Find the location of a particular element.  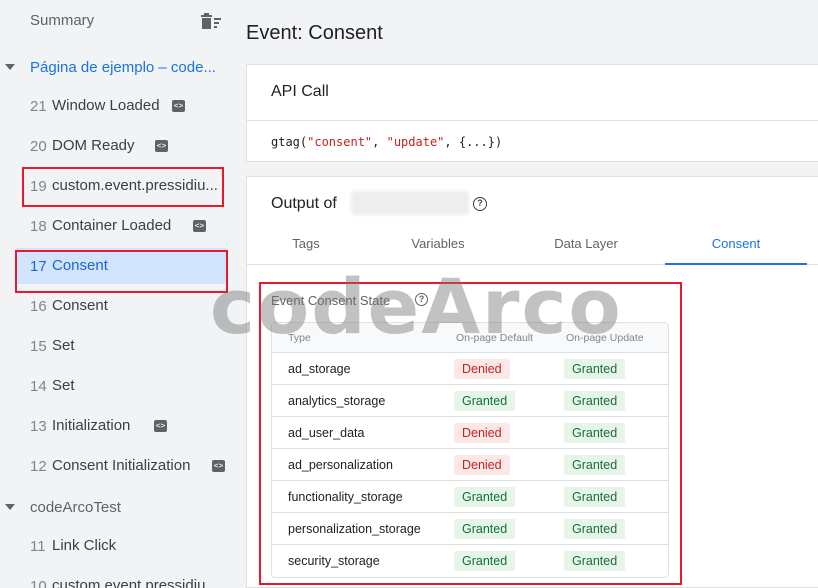

summary-label: Summary is located at coordinates (62, 20).